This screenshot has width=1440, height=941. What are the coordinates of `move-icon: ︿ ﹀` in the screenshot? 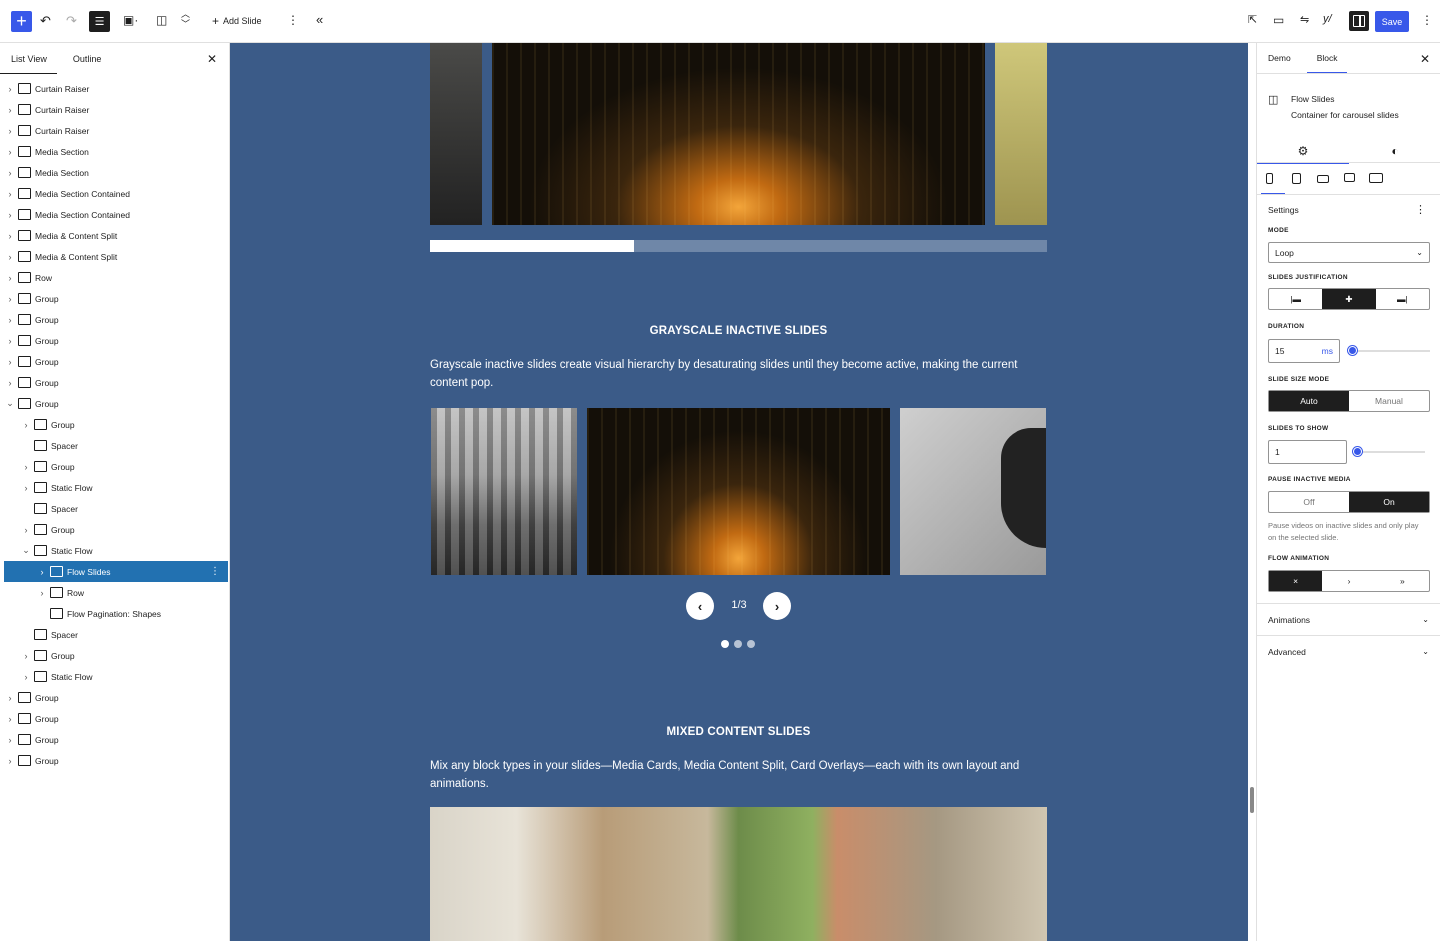 It's located at (185, 19).